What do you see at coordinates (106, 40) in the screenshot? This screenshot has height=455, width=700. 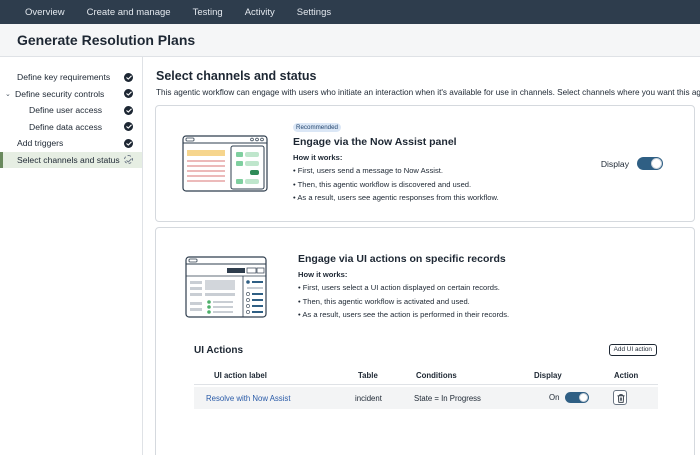 I see `page-title: Generate Resolution Plans` at bounding box center [106, 40].